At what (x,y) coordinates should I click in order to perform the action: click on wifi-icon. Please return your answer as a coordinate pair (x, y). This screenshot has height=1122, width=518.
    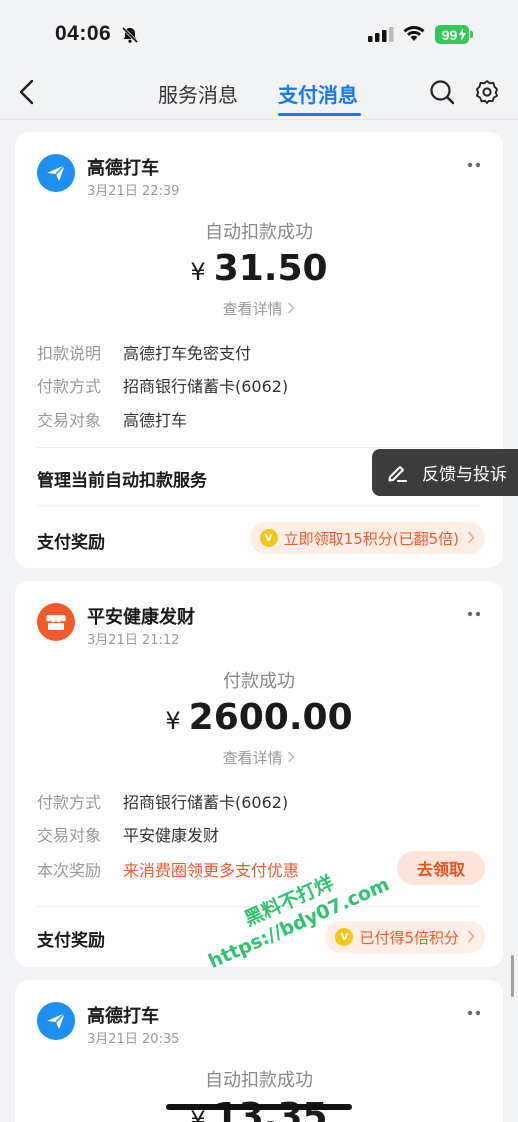
    Looking at the image, I should click on (414, 33).